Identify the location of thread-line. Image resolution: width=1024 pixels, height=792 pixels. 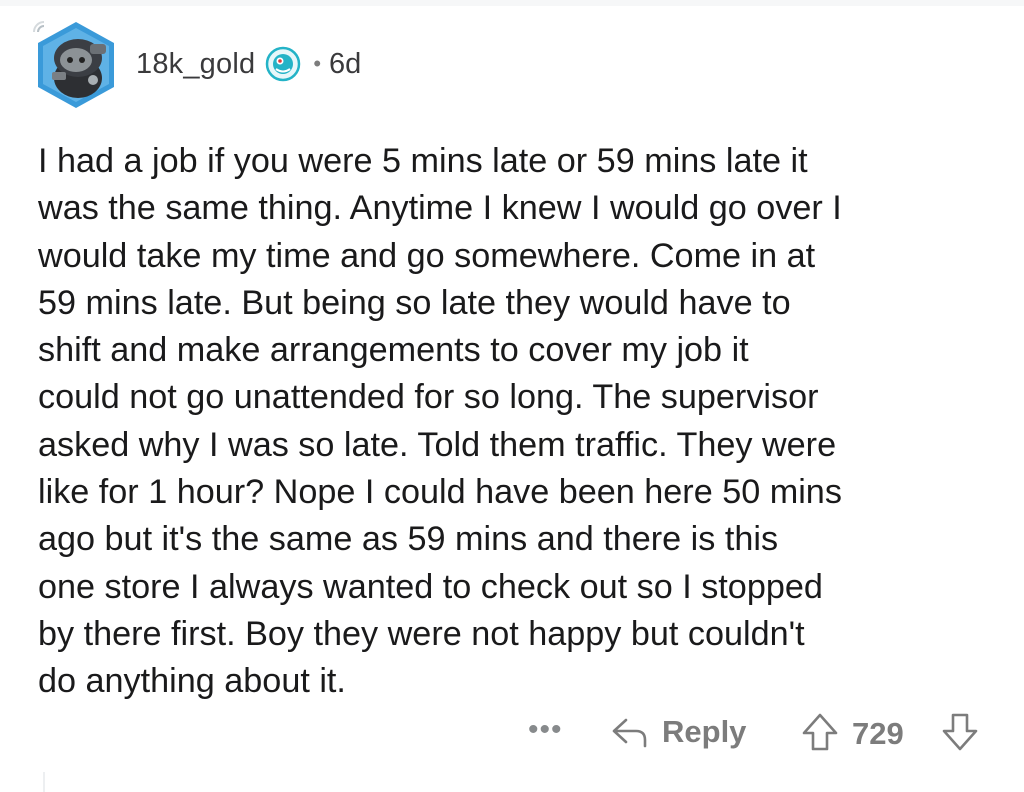
(44, 782).